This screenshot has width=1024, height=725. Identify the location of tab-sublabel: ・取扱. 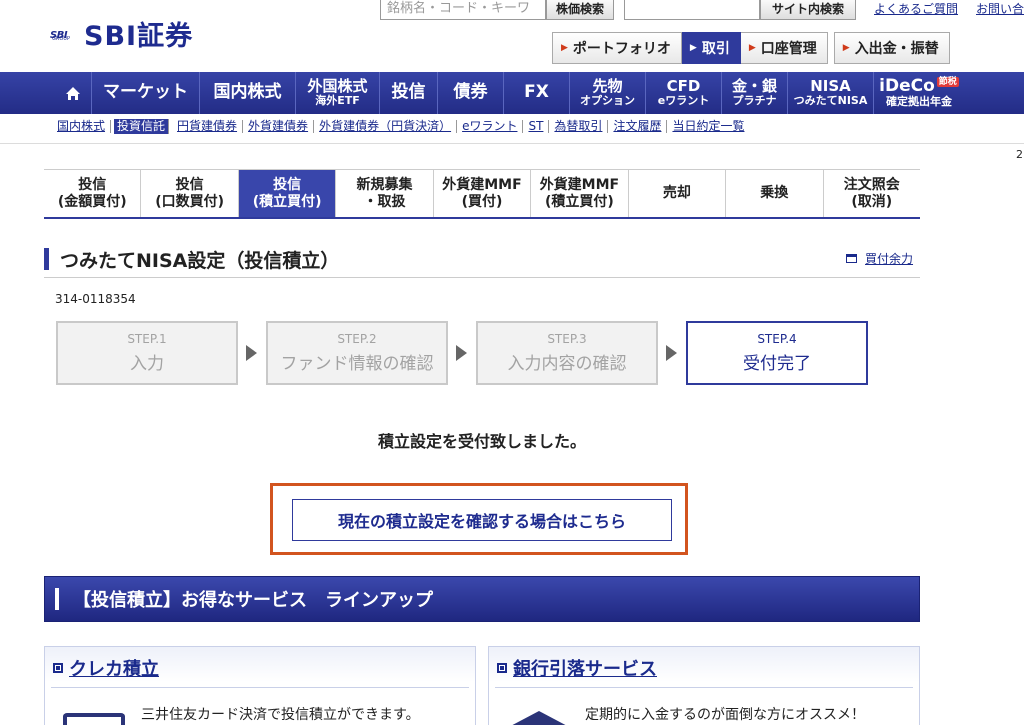
(384, 201).